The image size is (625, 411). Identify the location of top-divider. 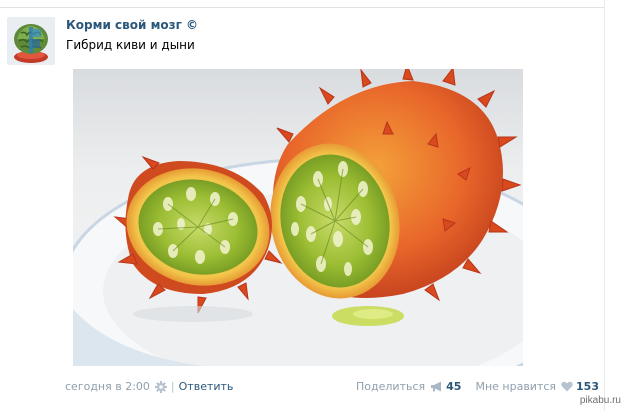
(302, 4).